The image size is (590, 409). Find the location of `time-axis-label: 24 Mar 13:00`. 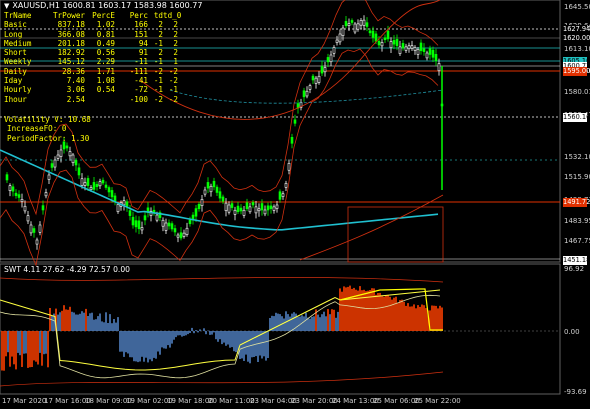

time-axis-label: 24 Mar 13:00 is located at coordinates (355, 401).